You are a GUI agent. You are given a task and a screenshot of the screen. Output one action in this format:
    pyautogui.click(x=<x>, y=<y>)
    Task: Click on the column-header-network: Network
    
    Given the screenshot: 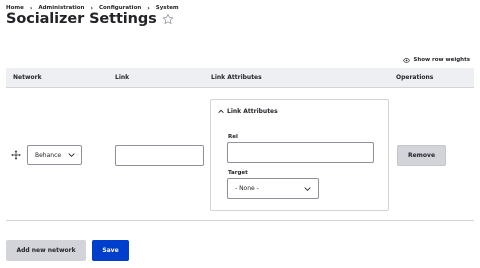 What is the action you would take?
    pyautogui.click(x=27, y=77)
    